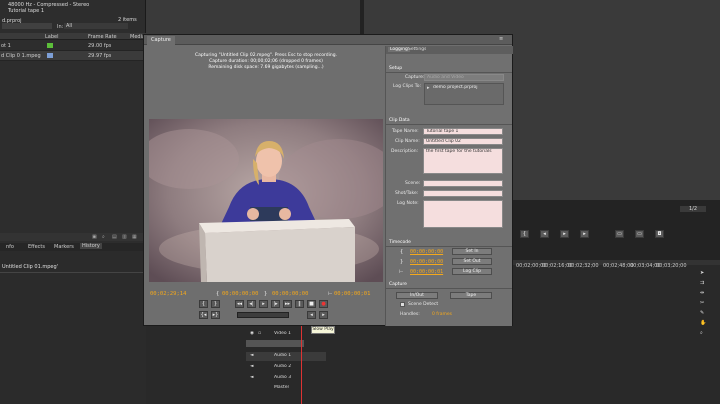 This screenshot has height=404, width=720. I want to click on in-point-timecode: 00;00;00;00, so click(240, 294).